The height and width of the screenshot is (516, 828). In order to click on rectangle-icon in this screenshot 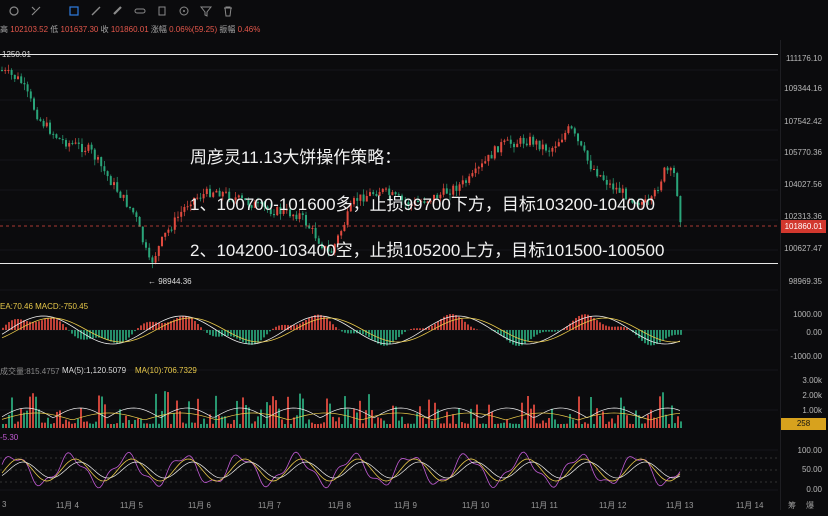, I will do `click(74, 11)`.